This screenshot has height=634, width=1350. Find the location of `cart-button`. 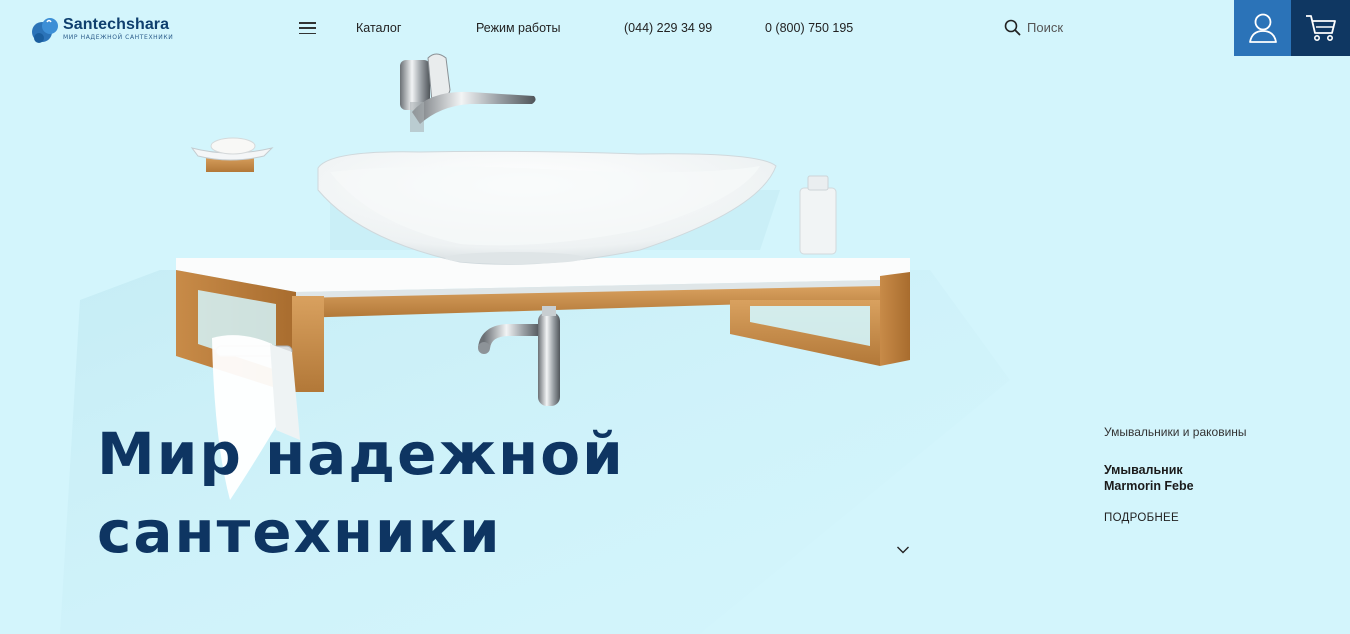

cart-button is located at coordinates (1320, 28).